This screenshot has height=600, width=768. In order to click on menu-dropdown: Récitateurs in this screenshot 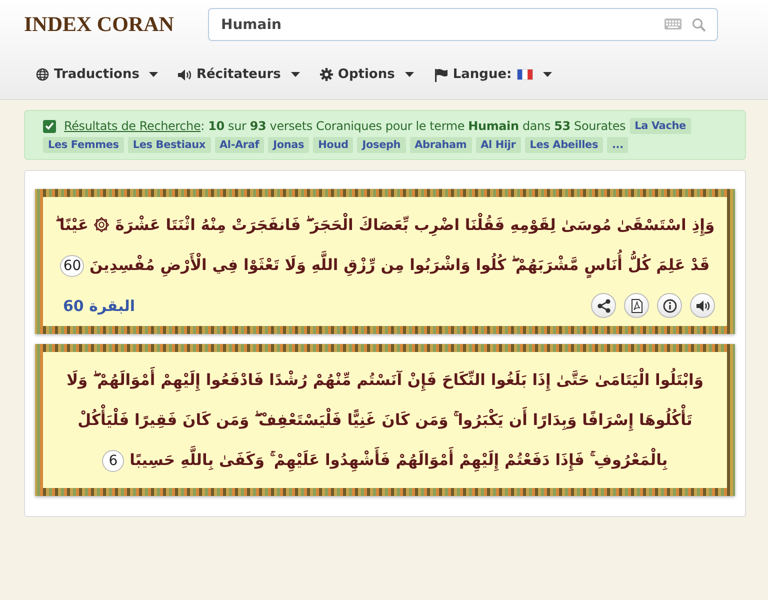, I will do `click(239, 74)`.